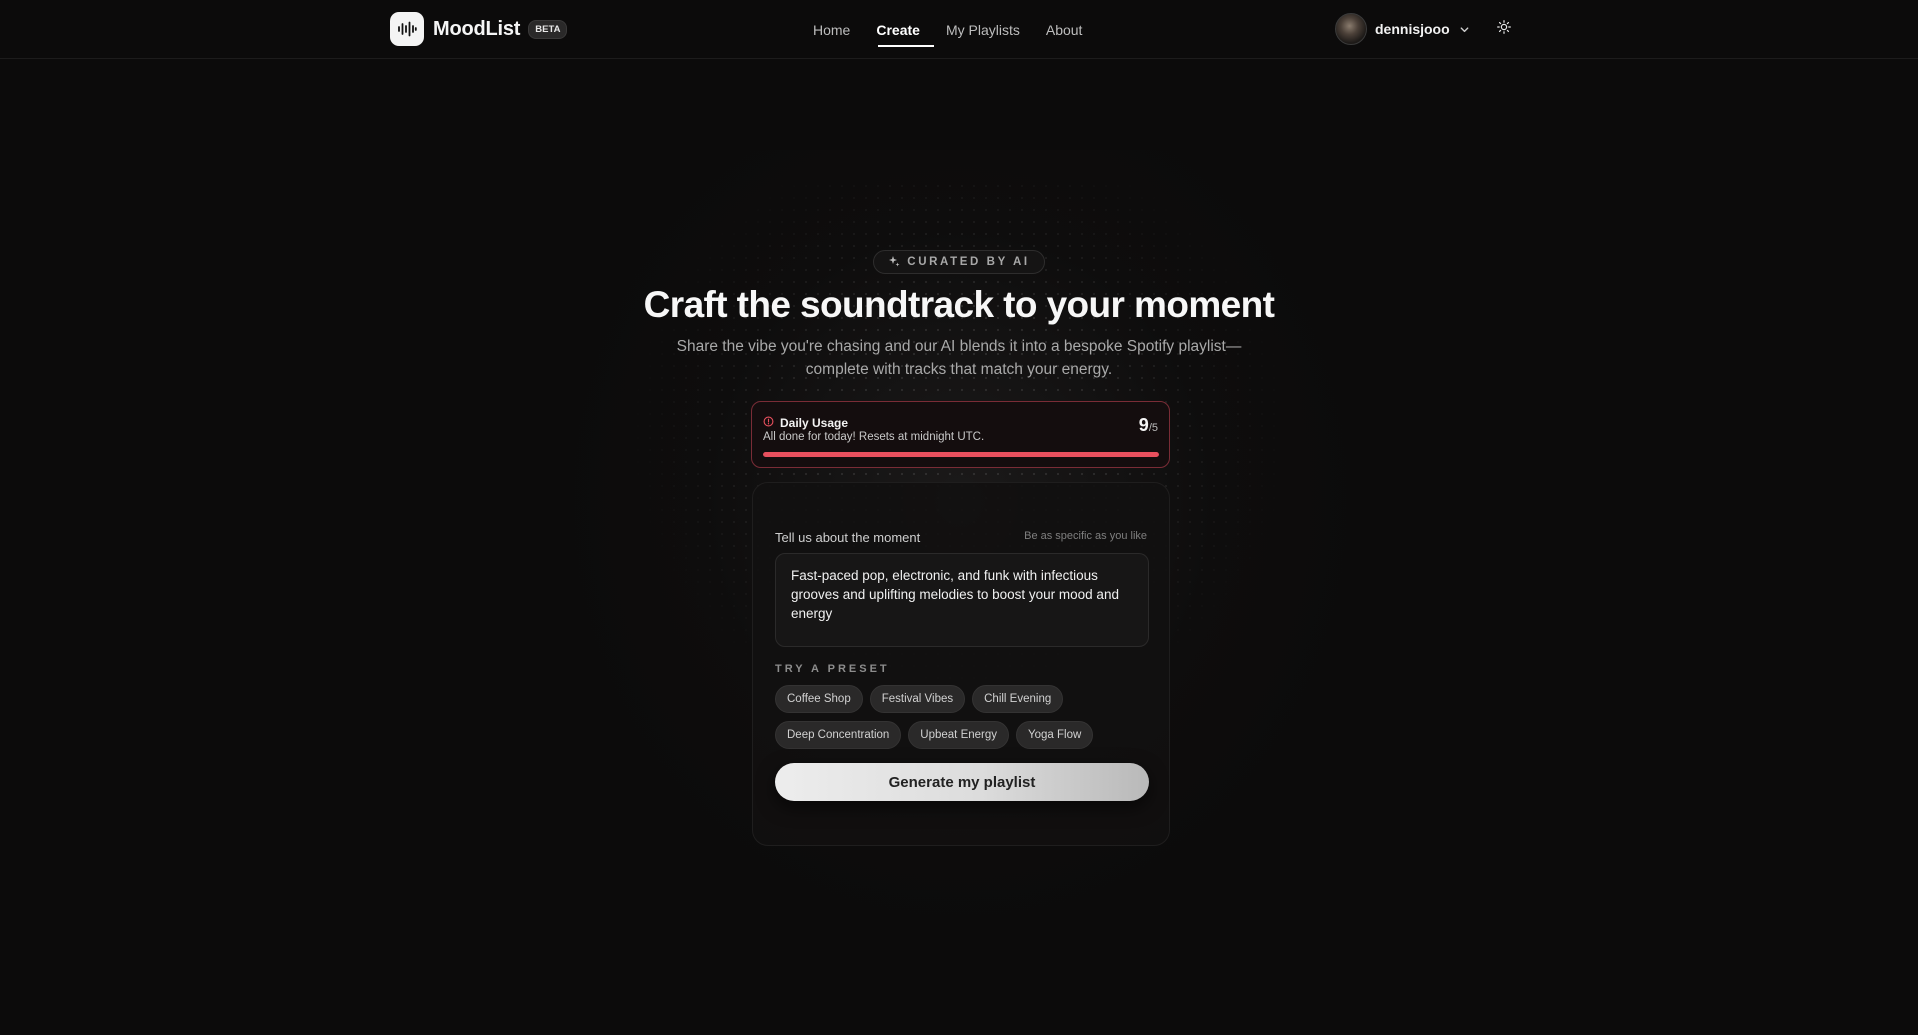 The image size is (1918, 1035). What do you see at coordinates (1351, 29) in the screenshot?
I see `avatar` at bounding box center [1351, 29].